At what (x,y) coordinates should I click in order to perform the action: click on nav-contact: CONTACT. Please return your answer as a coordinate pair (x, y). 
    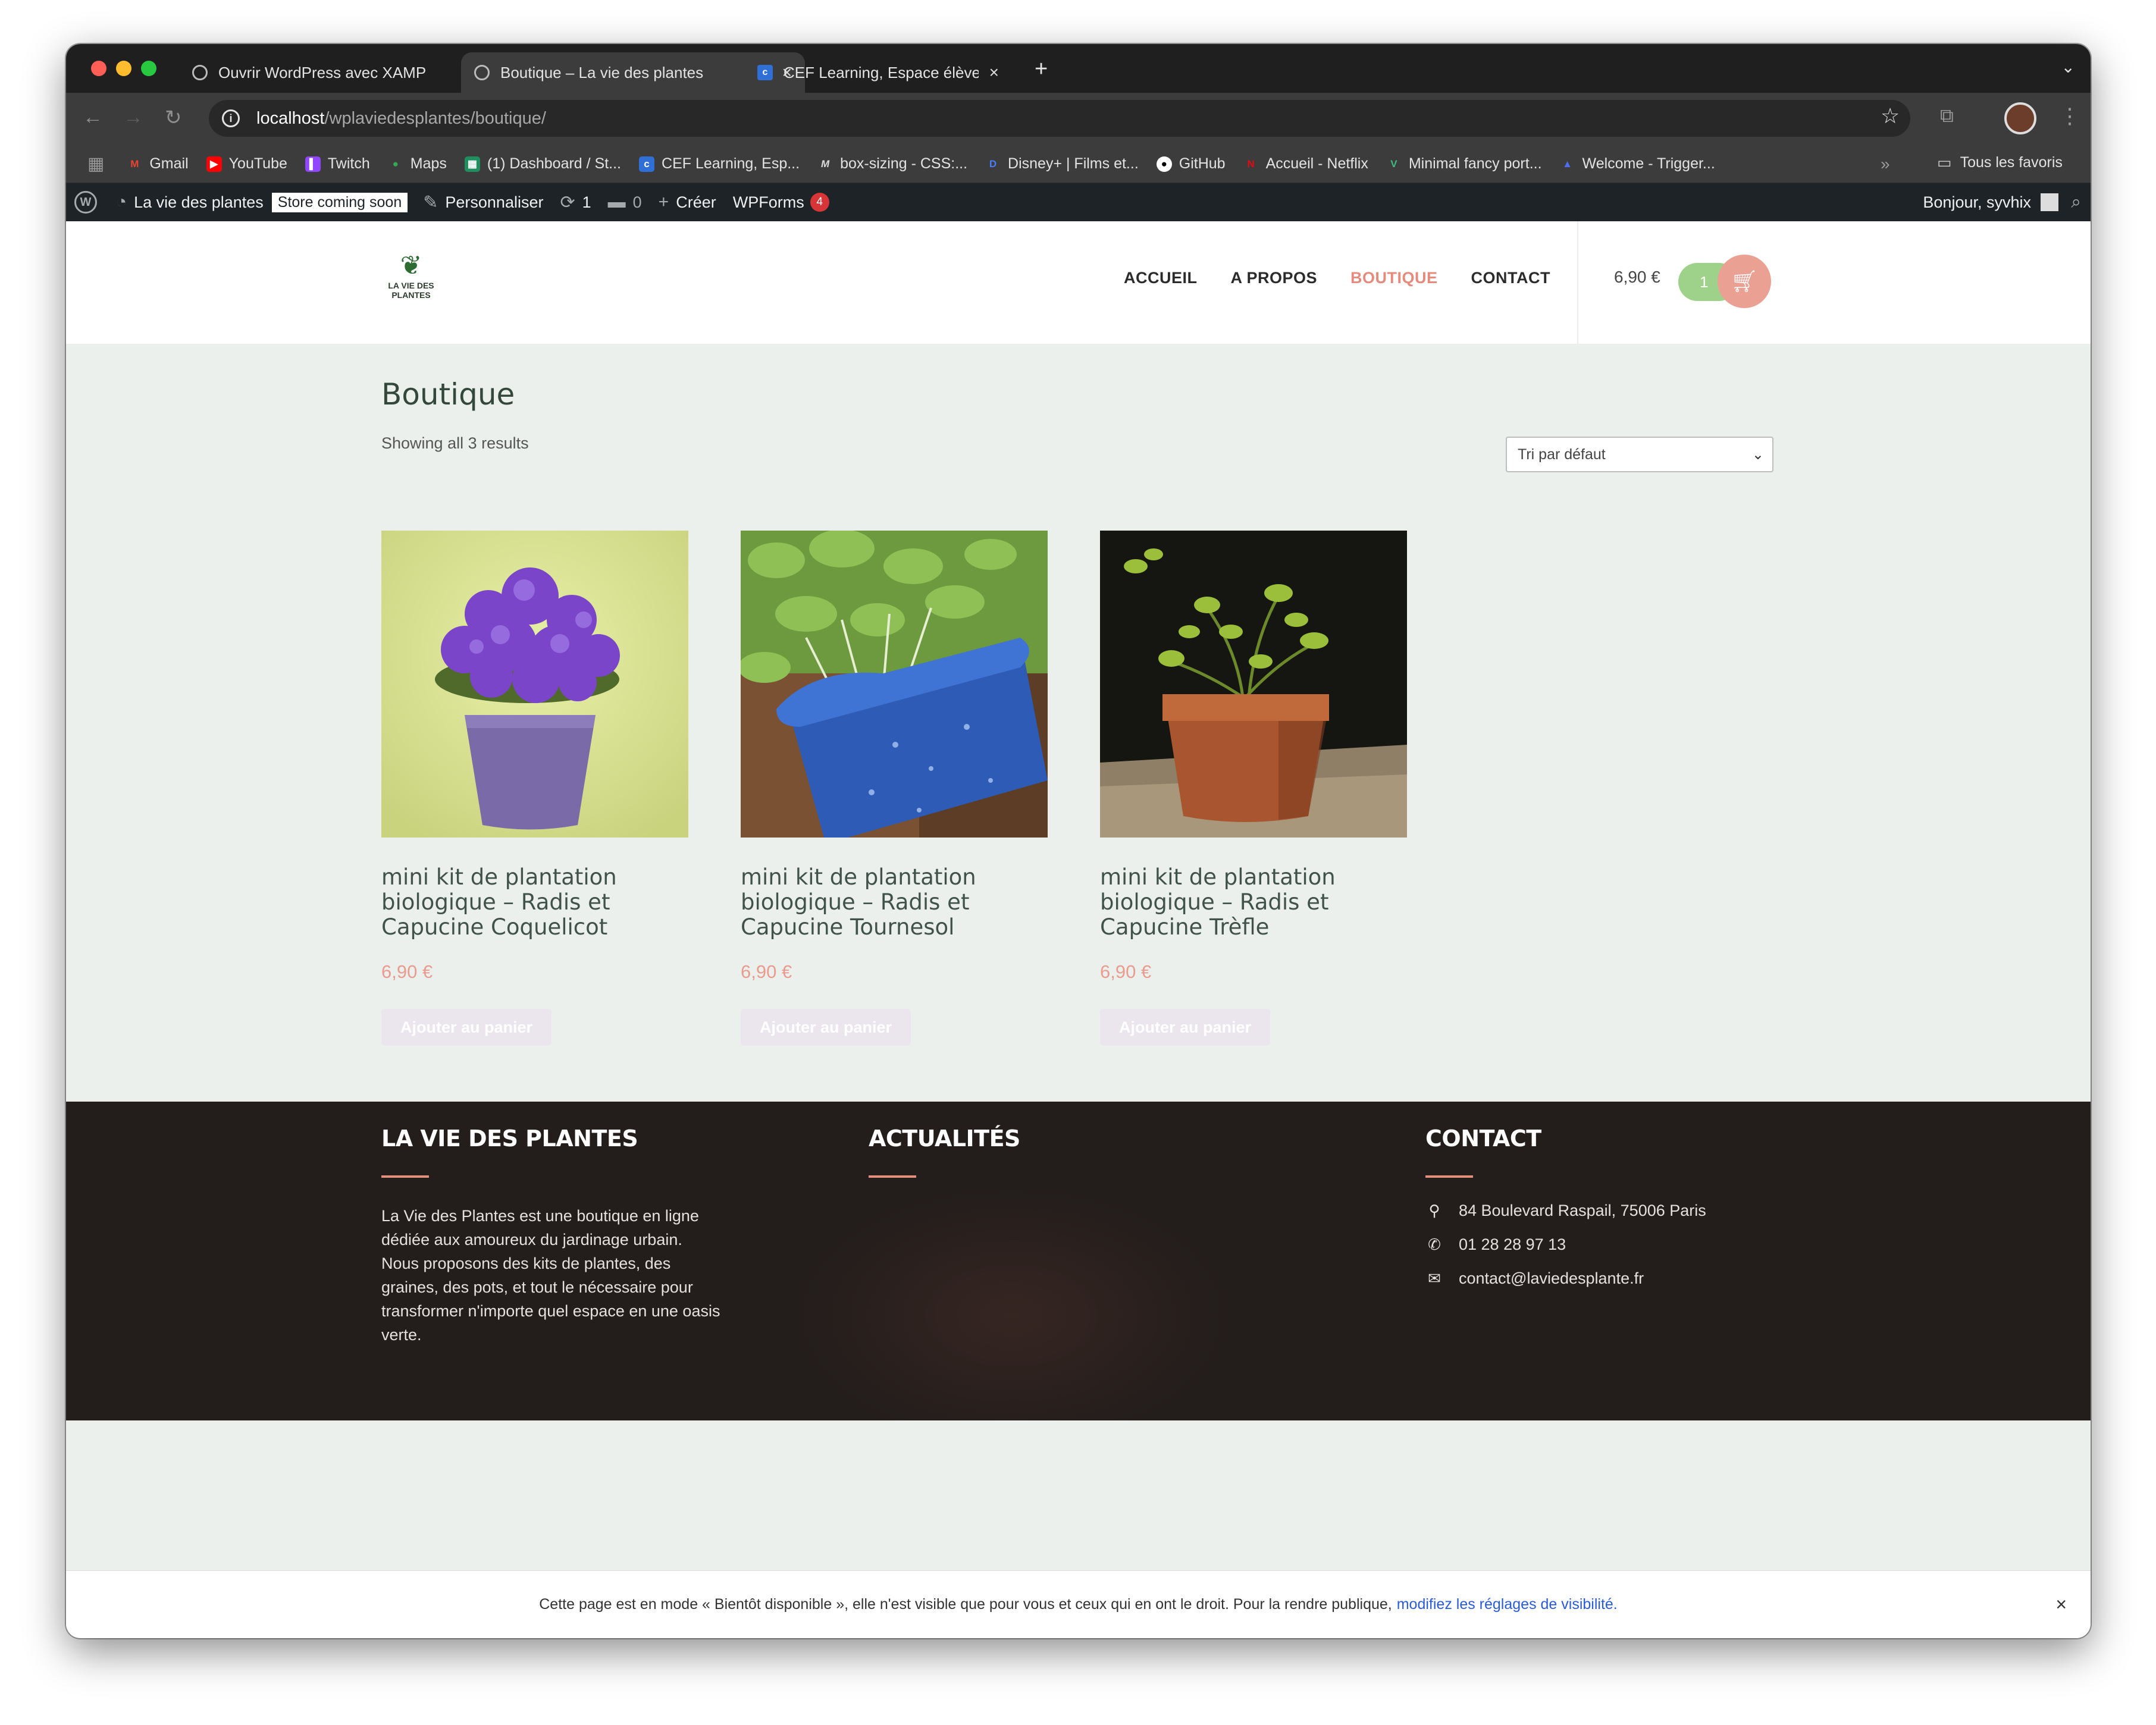
    Looking at the image, I should click on (1510, 278).